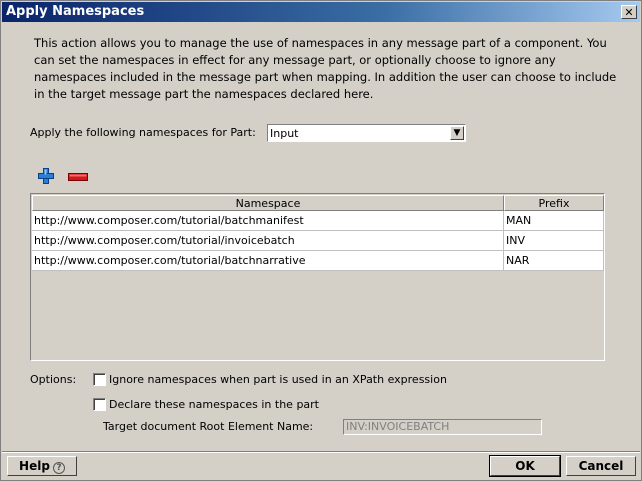  Describe the element at coordinates (143, 132) in the screenshot. I see `part-label: Apply the following namespaces for Part:` at that location.